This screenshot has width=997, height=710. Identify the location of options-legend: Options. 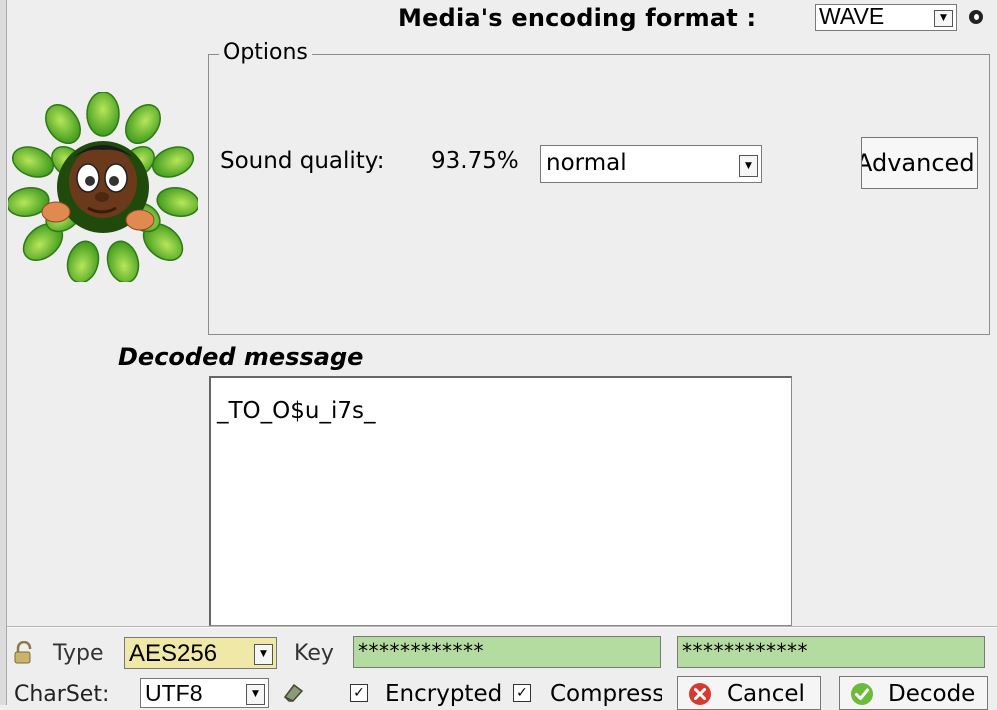
(265, 52).